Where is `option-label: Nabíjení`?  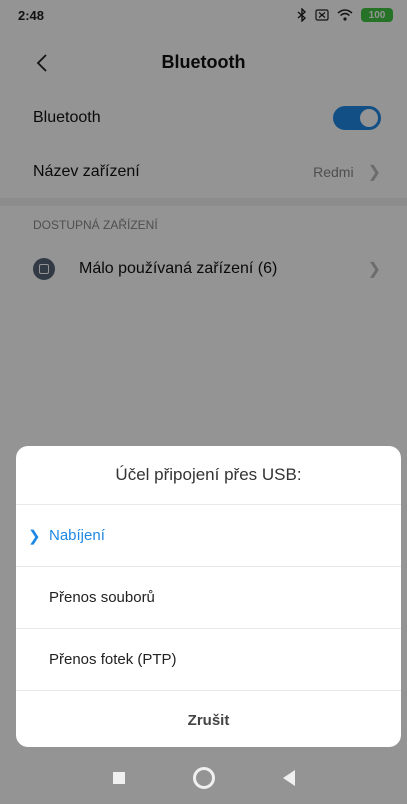 option-label: Nabíjení is located at coordinates (77, 535).